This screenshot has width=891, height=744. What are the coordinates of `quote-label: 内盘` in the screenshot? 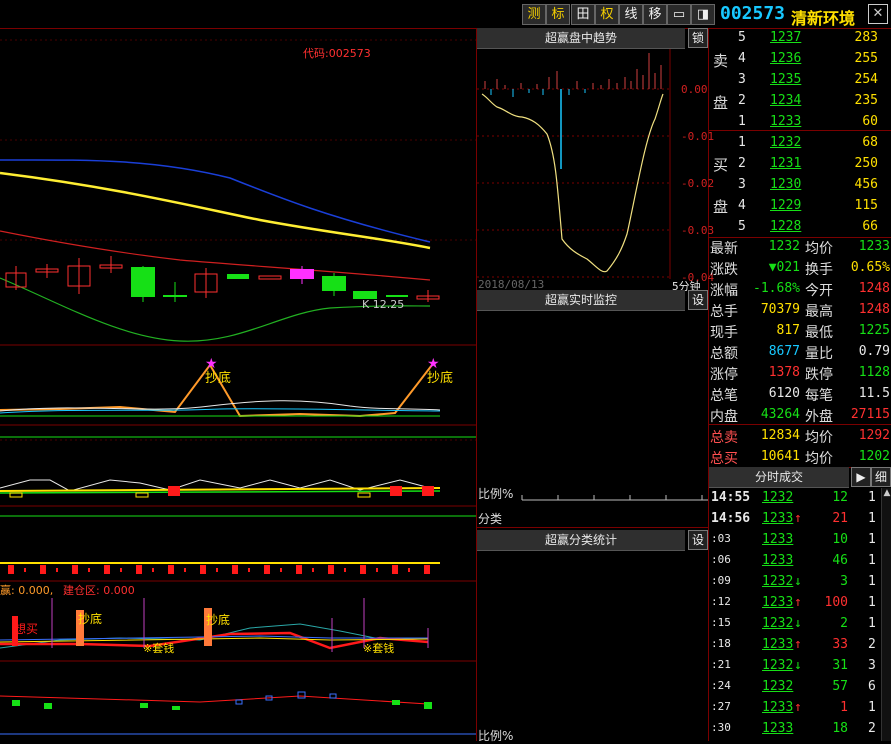 It's located at (724, 417).